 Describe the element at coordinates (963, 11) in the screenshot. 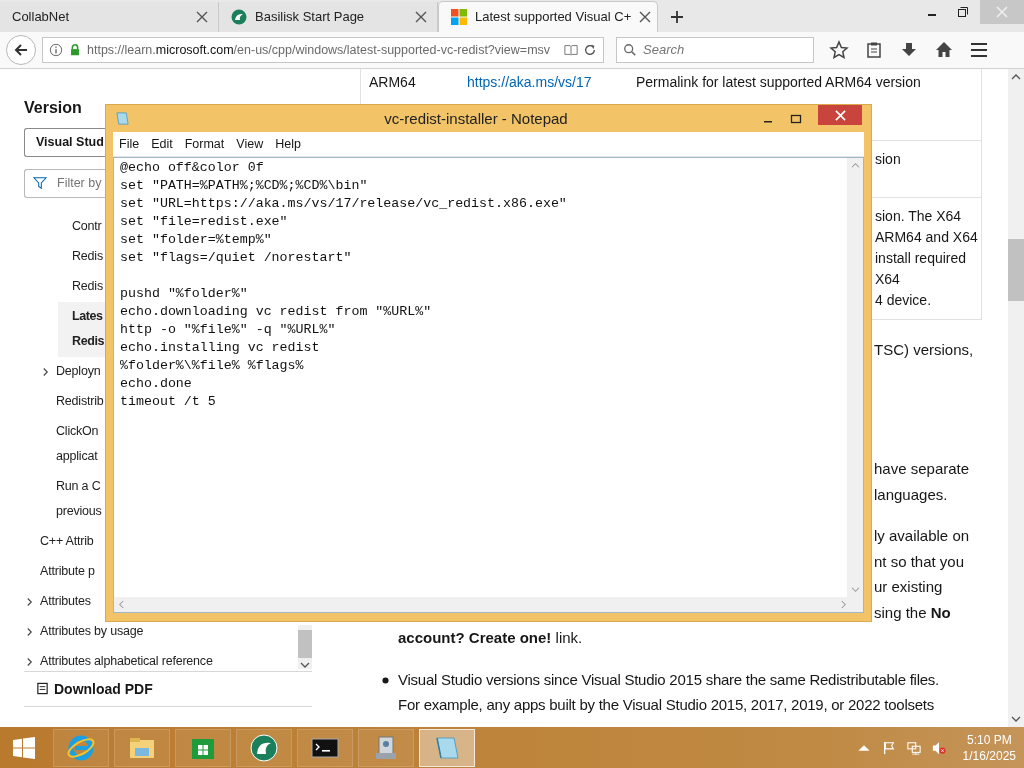

I see `restore-icon` at that location.